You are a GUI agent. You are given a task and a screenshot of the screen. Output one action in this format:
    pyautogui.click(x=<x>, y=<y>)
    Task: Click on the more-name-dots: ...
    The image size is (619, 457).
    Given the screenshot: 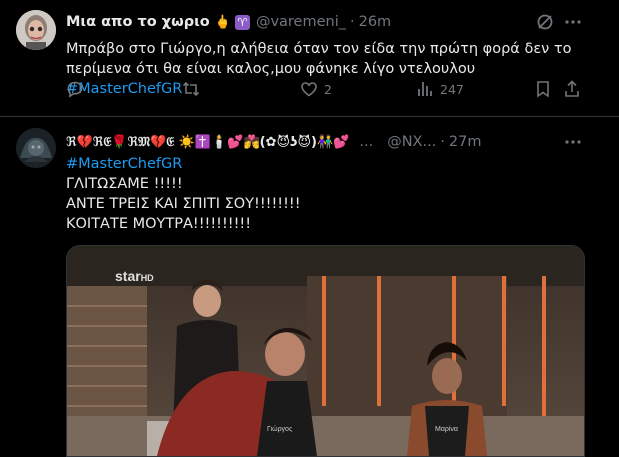 What is the action you would take?
    pyautogui.click(x=366, y=142)
    